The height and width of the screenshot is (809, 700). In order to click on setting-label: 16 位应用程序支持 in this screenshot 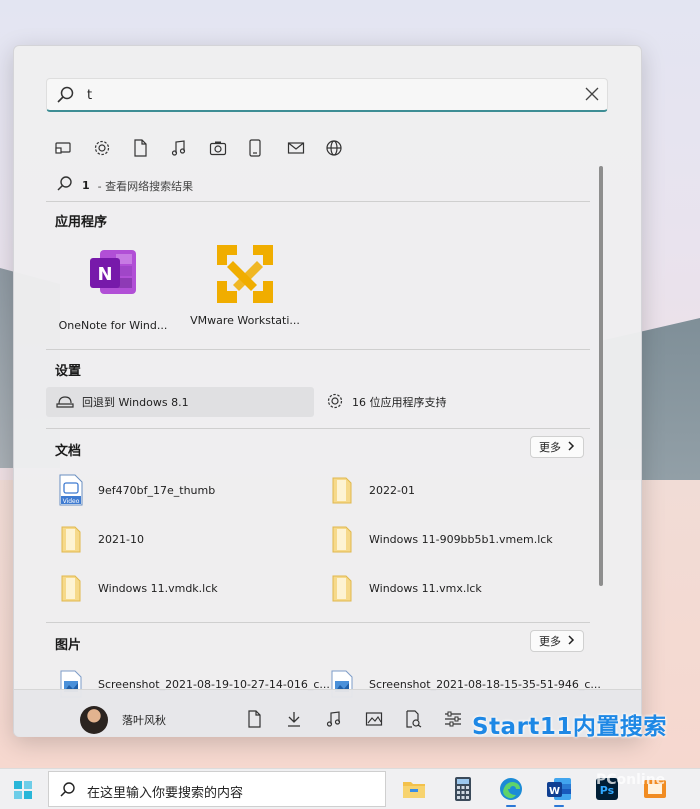, I will do `click(399, 402)`.